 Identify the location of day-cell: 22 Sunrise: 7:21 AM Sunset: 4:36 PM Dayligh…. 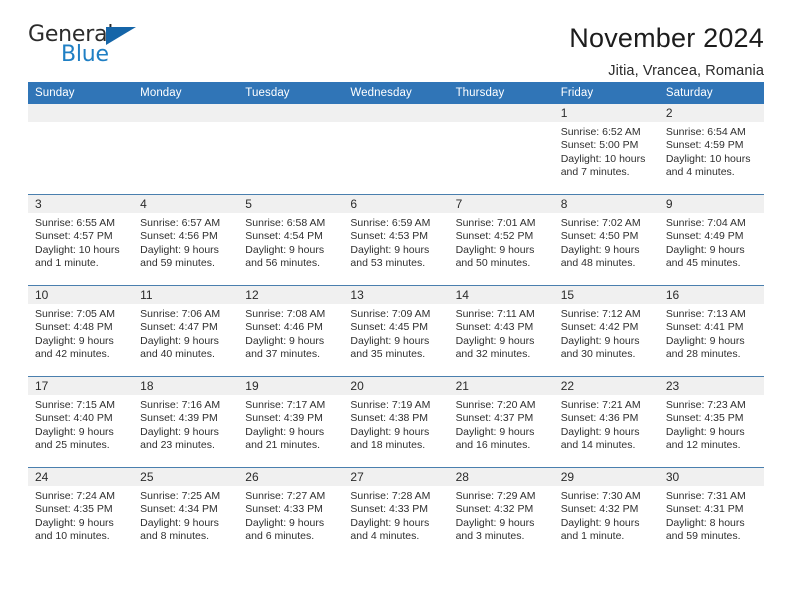
(606, 422).